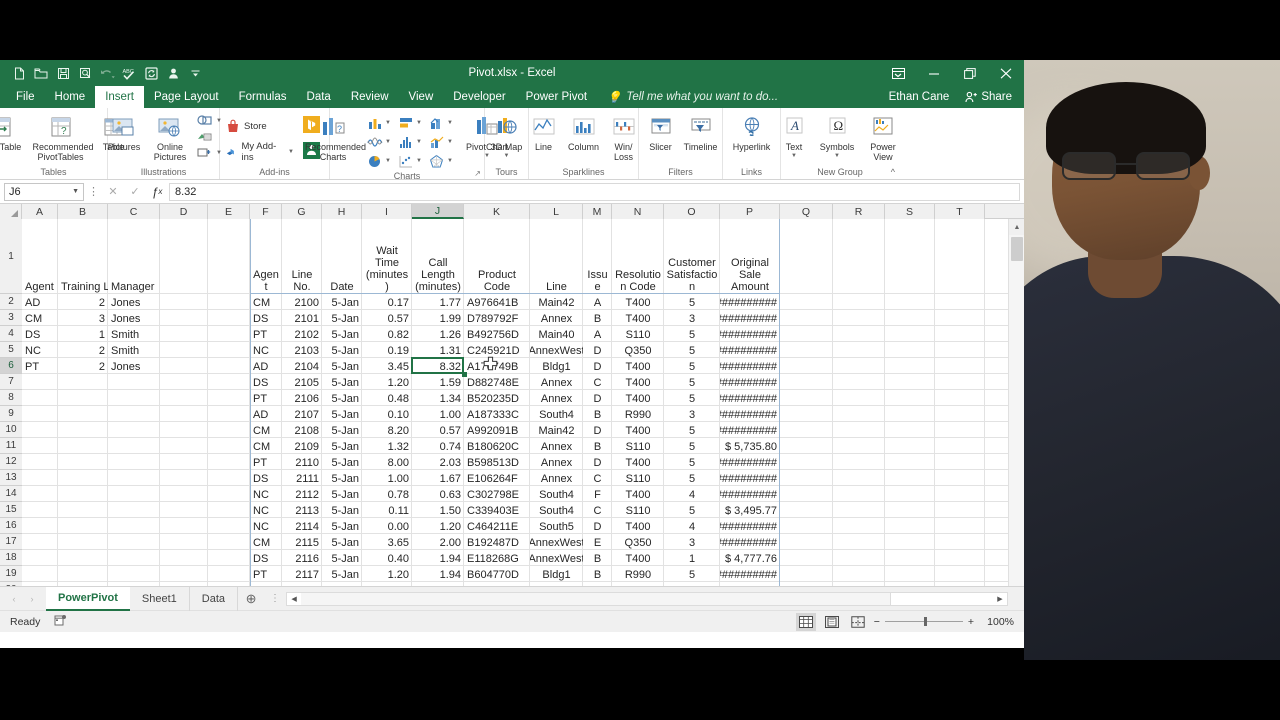  I want to click on header-cell-o: Customer Satisfactio n, so click(692, 256).